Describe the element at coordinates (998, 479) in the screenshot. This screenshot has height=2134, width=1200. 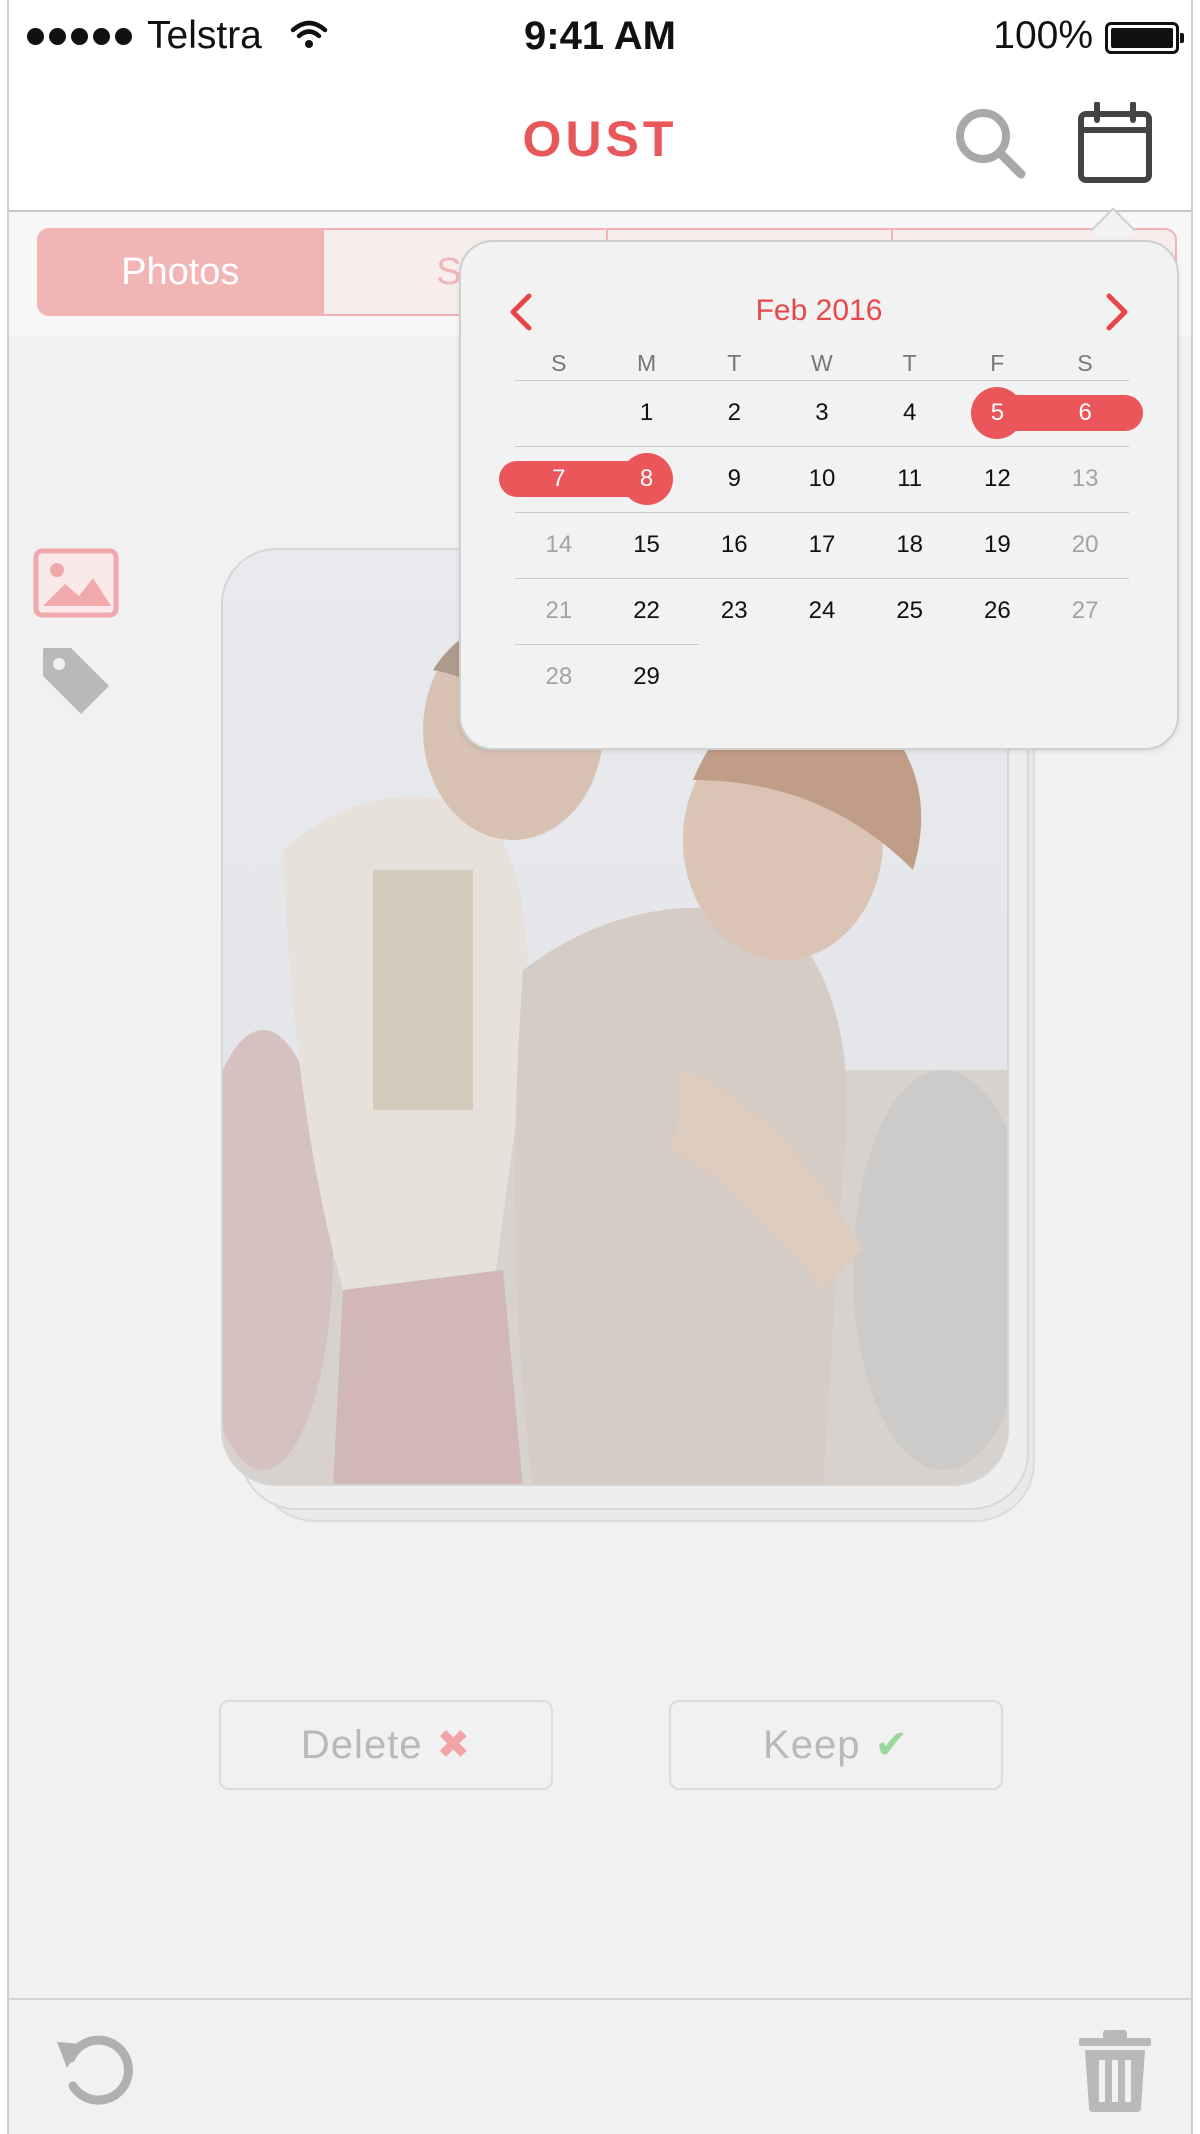
I see `calendar-day-12: 12` at that location.